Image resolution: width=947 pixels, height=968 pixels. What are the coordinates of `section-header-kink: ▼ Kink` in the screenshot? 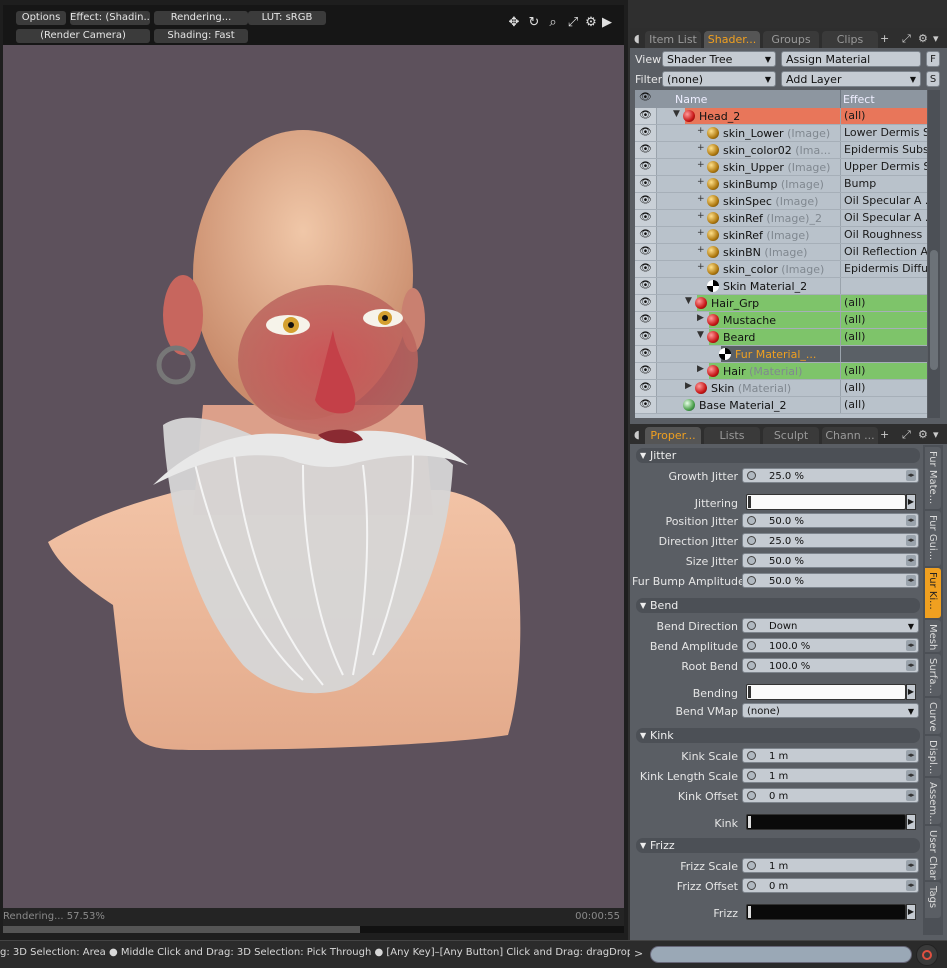 It's located at (778, 735).